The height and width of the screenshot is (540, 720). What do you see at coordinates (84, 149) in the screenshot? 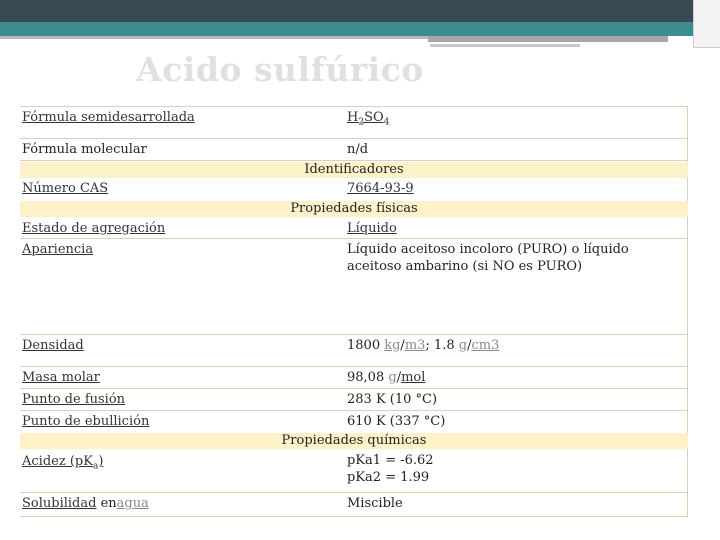
I see `formula-mol-label: Fórmula molecular` at bounding box center [84, 149].